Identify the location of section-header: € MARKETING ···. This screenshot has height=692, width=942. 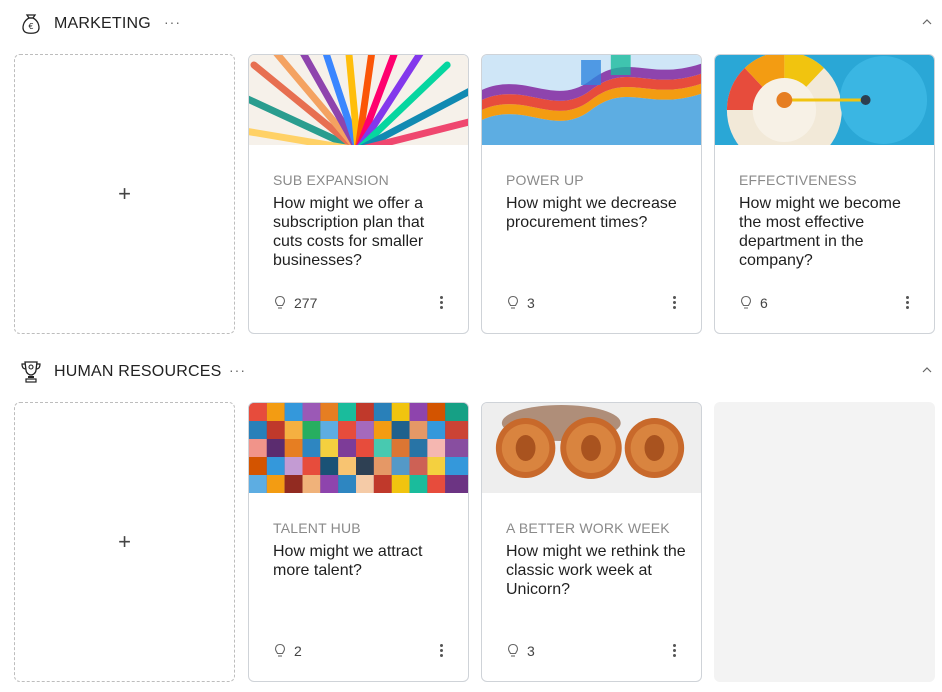
(478, 24).